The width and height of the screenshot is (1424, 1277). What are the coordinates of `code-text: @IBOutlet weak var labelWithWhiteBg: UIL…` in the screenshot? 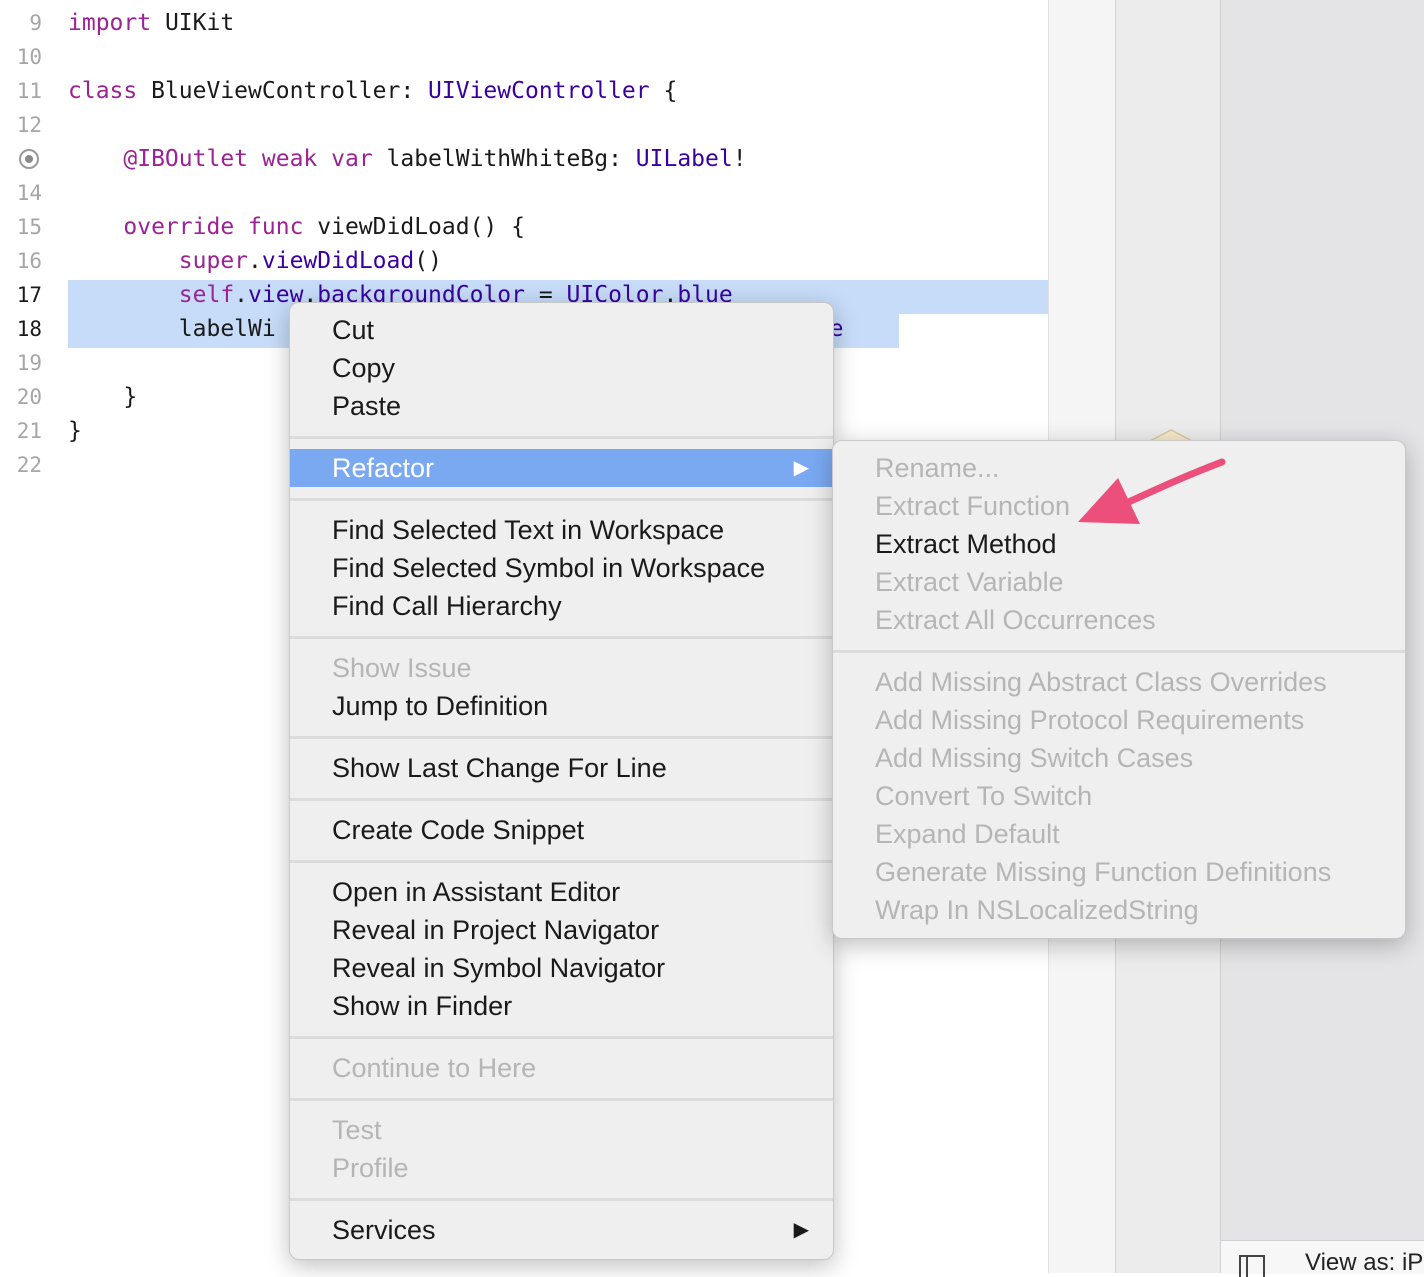 It's located at (407, 159).